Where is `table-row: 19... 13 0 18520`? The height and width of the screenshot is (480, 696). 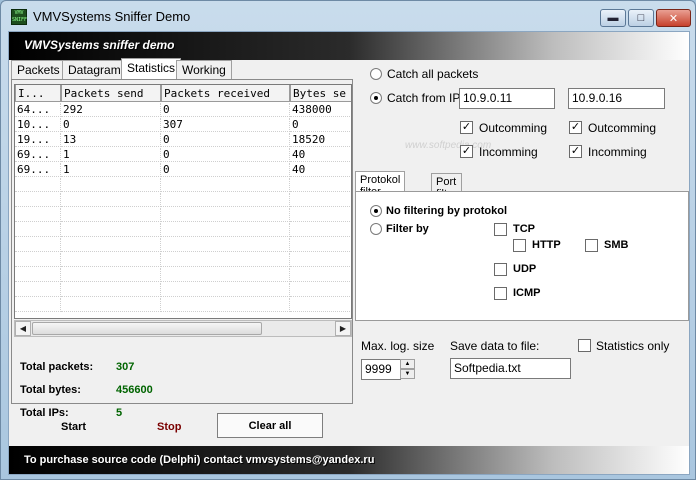
table-row: 19... 13 0 18520 is located at coordinates (183, 140).